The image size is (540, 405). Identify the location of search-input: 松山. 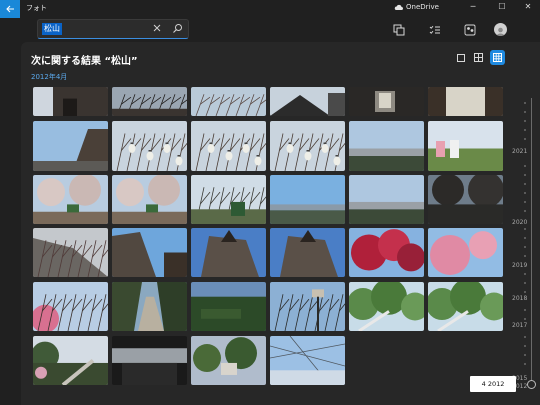
(113, 29).